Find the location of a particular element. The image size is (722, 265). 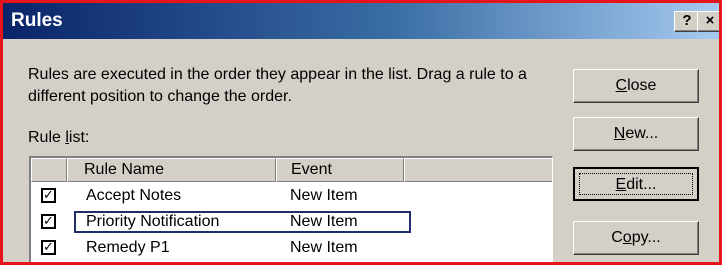

rule-row-remedy-p1: ✓ Remedy P1 New Item is located at coordinates (291, 248).